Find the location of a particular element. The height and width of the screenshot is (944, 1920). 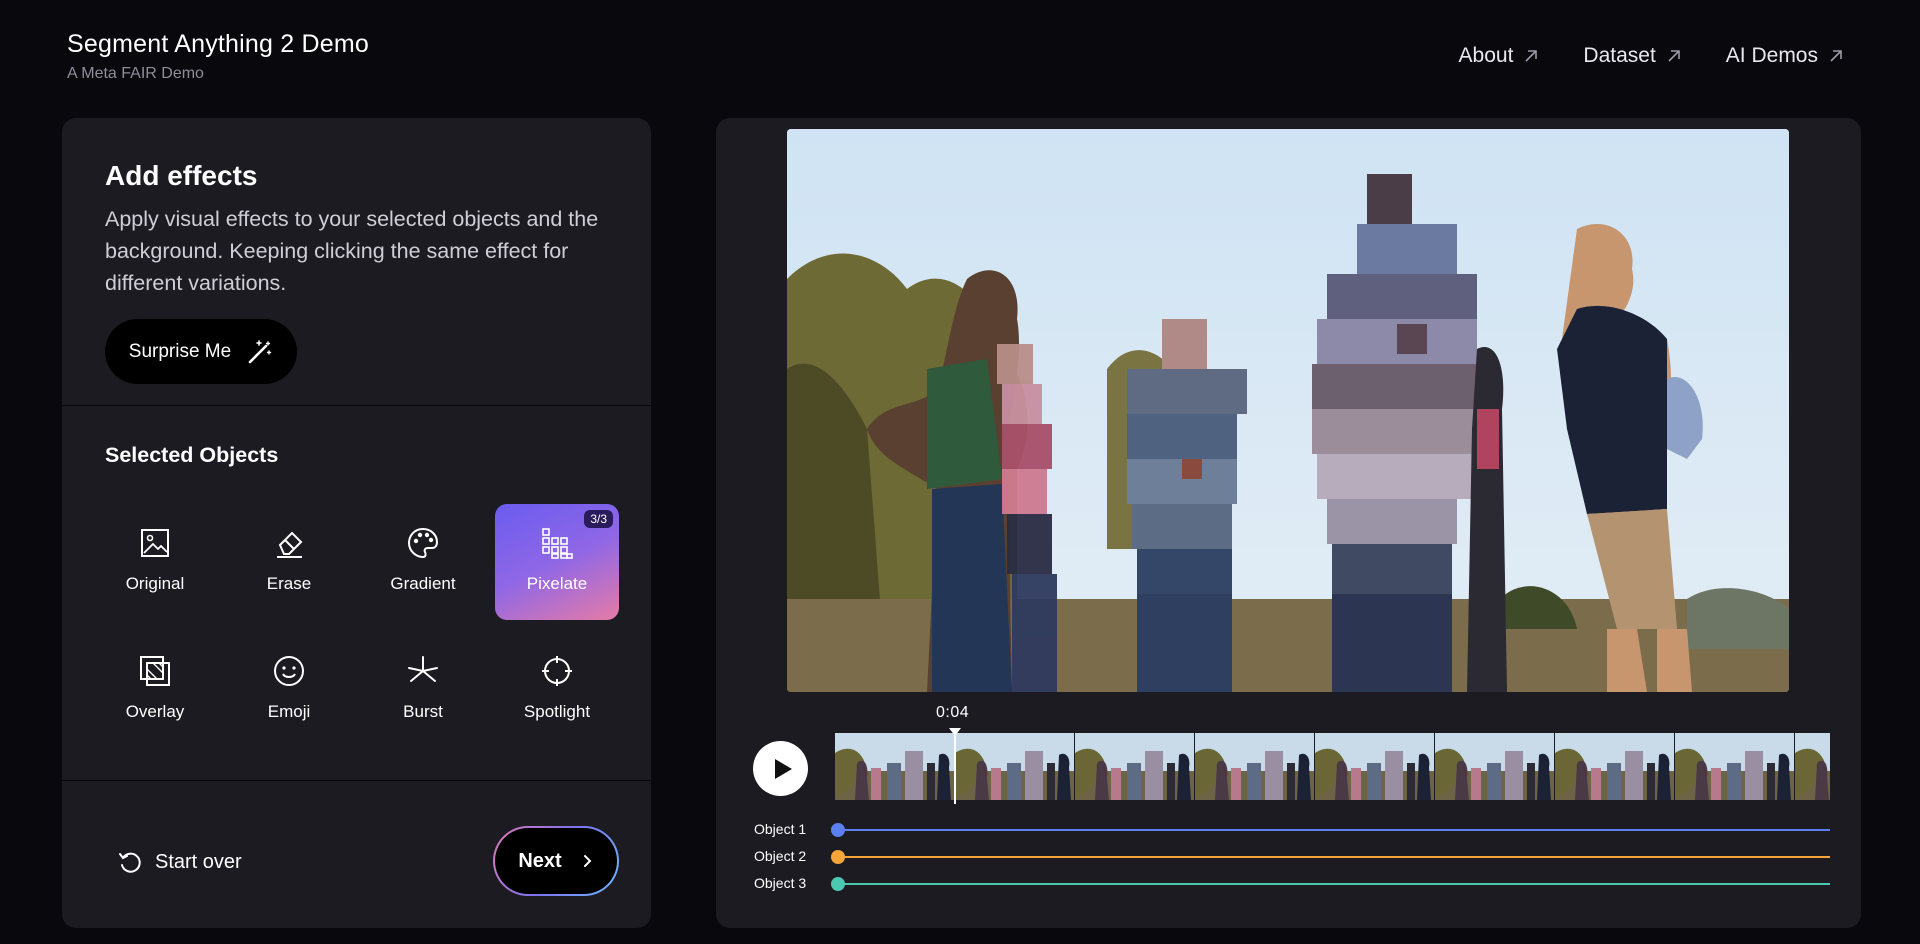

nav-link-ai-demos: AI Demos is located at coordinates (1785, 56).